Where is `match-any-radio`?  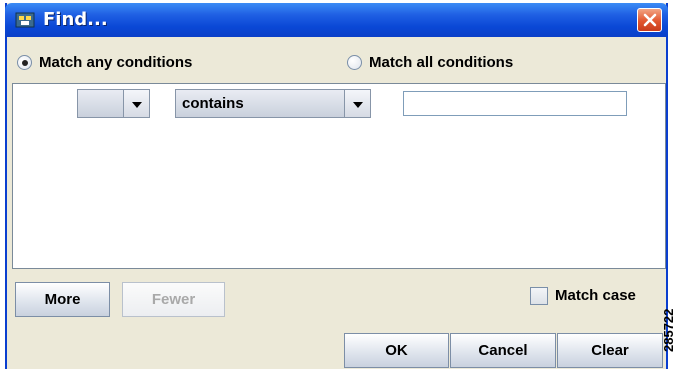 match-any-radio is located at coordinates (24, 62).